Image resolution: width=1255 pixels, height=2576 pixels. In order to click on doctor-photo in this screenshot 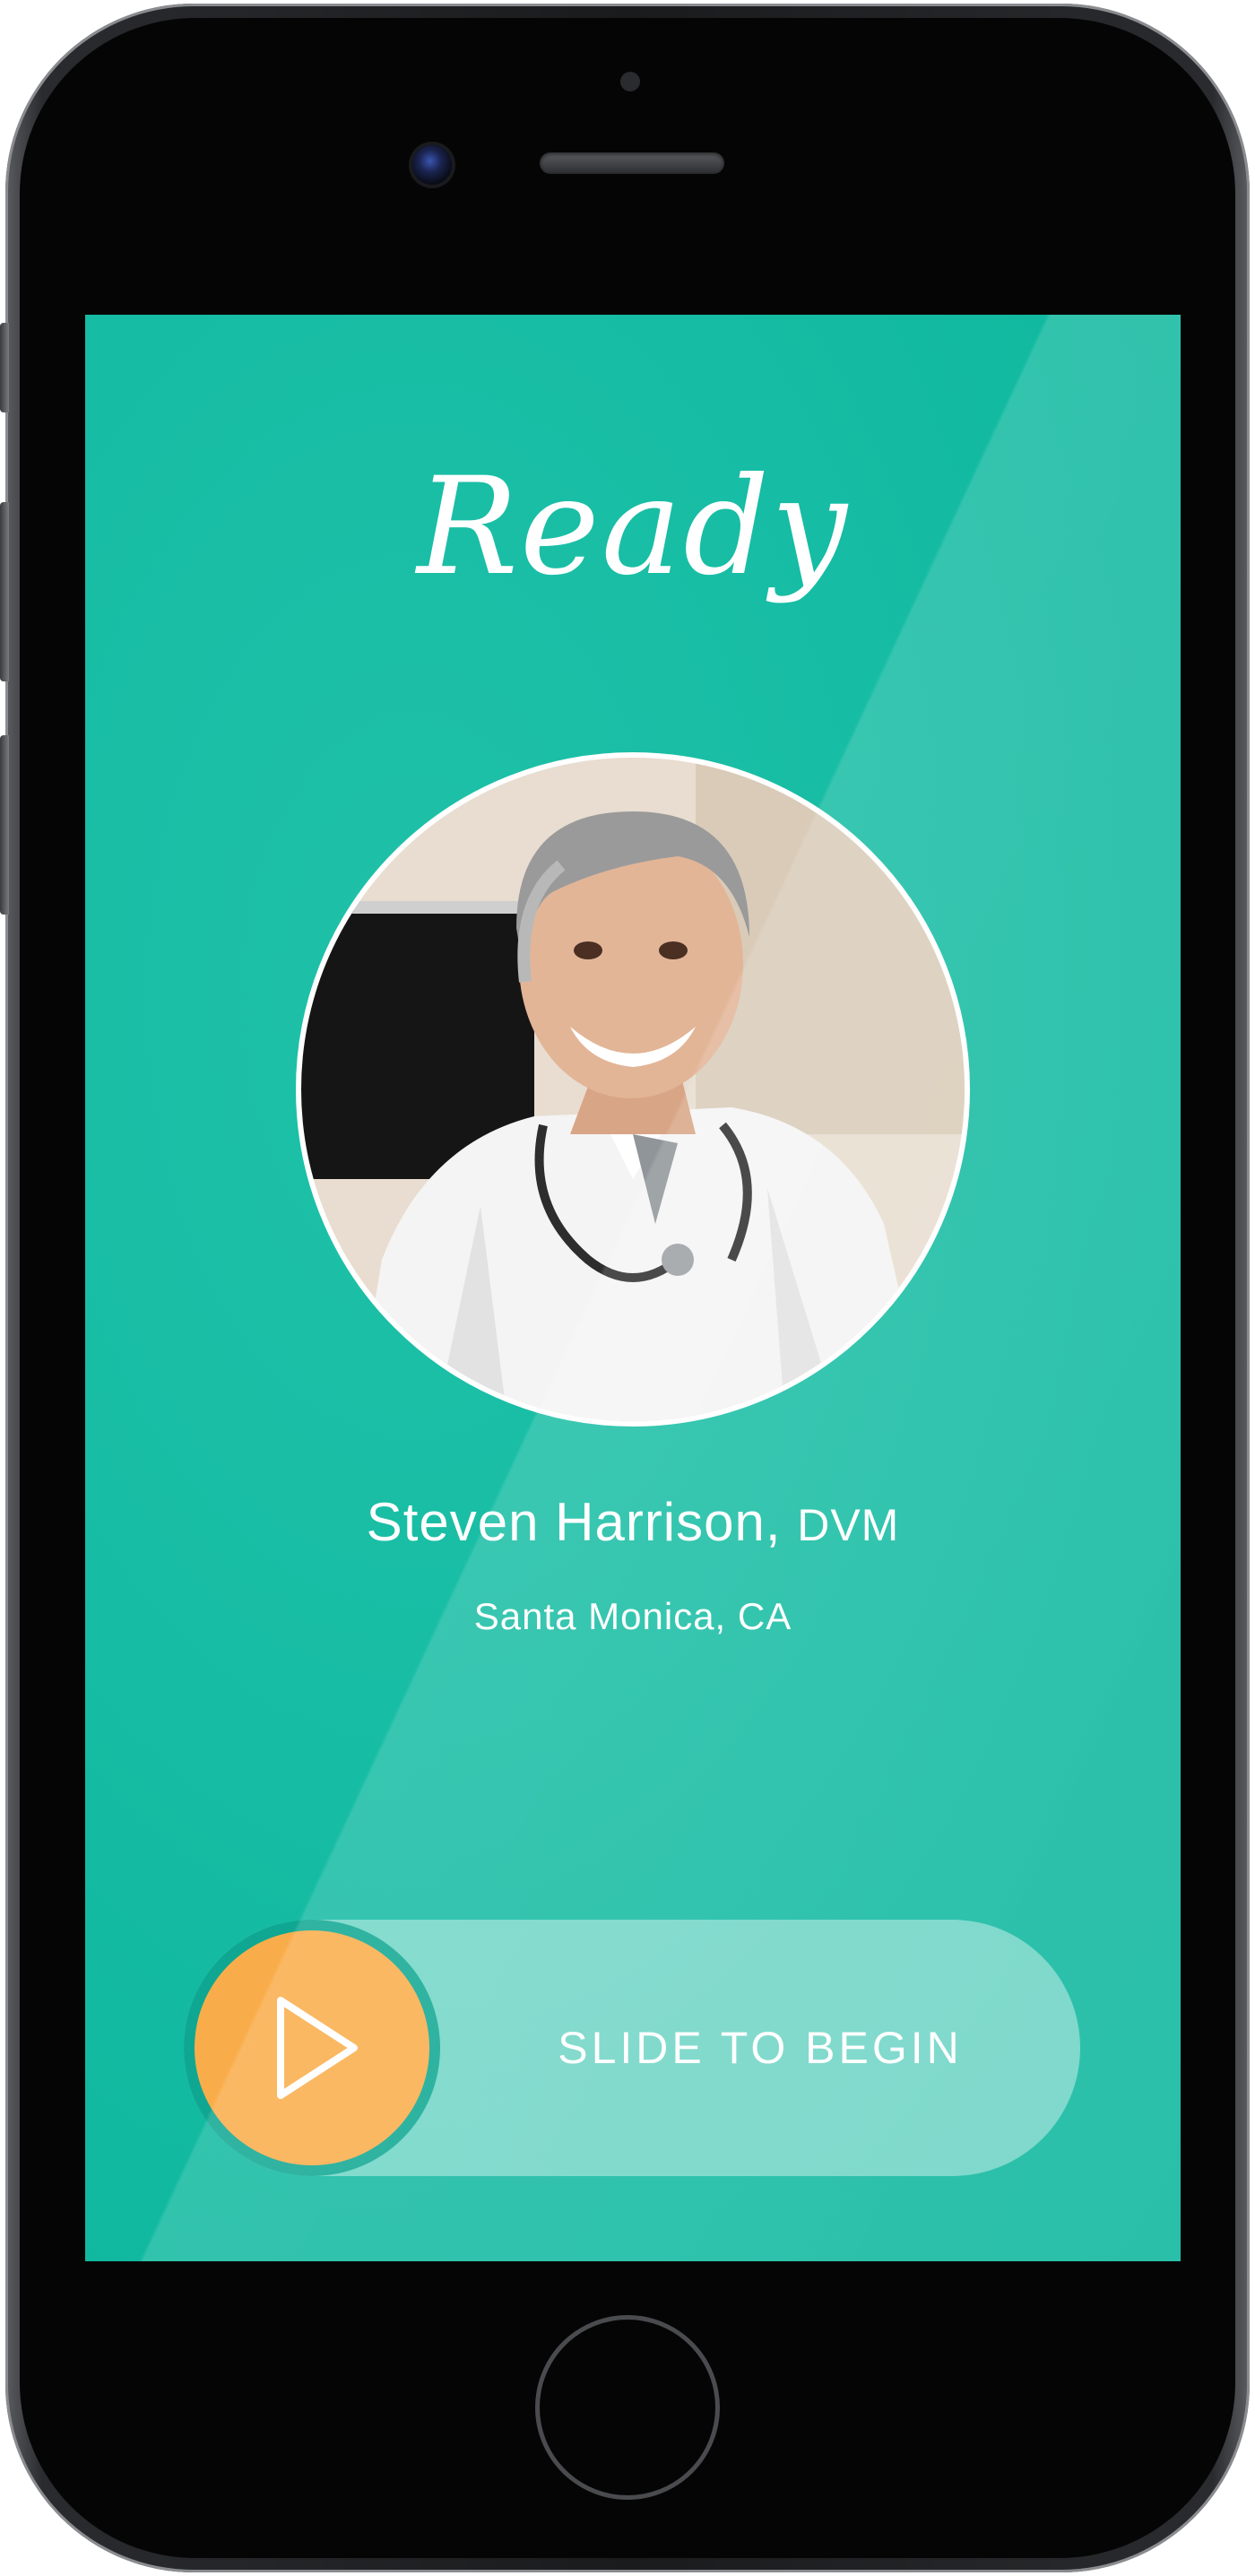, I will do `click(633, 1089)`.